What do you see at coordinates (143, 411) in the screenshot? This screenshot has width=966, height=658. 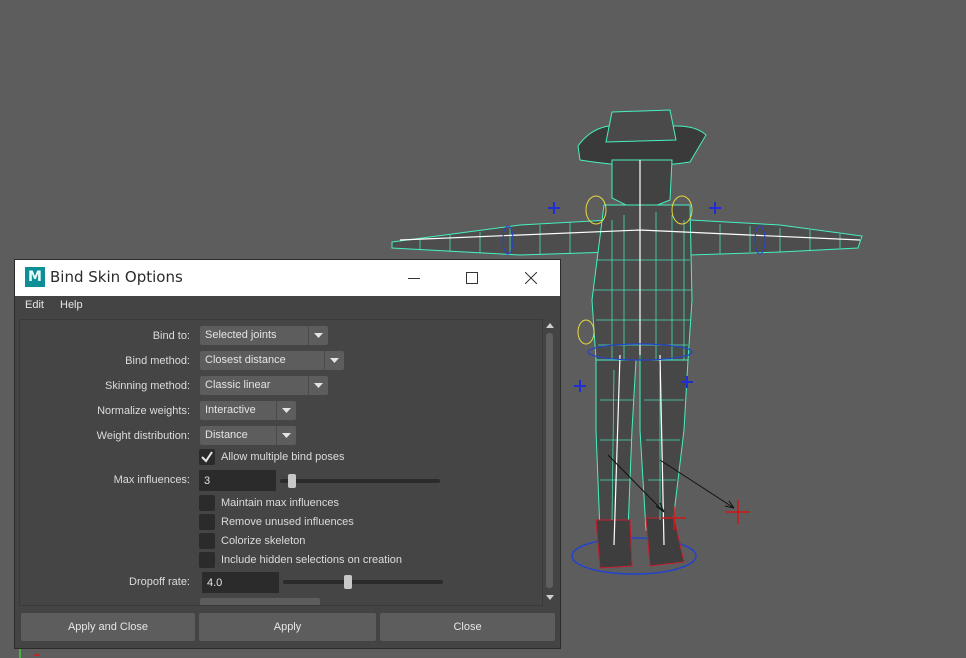 I see `normalize-weights-label: Normalize weights:` at bounding box center [143, 411].